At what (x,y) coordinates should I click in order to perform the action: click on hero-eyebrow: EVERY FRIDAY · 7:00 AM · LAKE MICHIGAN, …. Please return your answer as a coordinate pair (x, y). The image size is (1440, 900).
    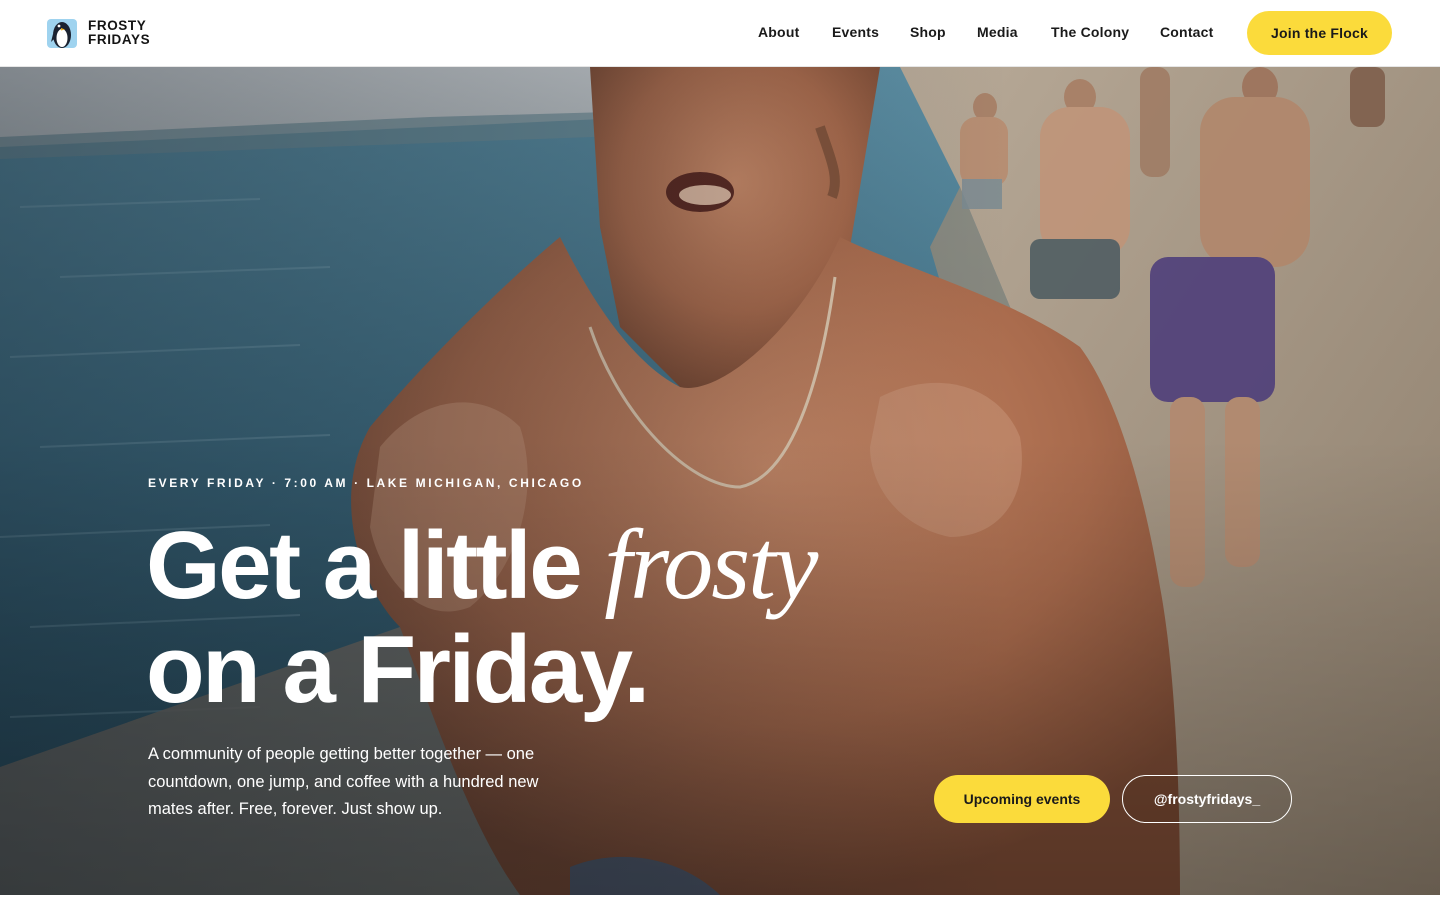
    Looking at the image, I should click on (366, 483).